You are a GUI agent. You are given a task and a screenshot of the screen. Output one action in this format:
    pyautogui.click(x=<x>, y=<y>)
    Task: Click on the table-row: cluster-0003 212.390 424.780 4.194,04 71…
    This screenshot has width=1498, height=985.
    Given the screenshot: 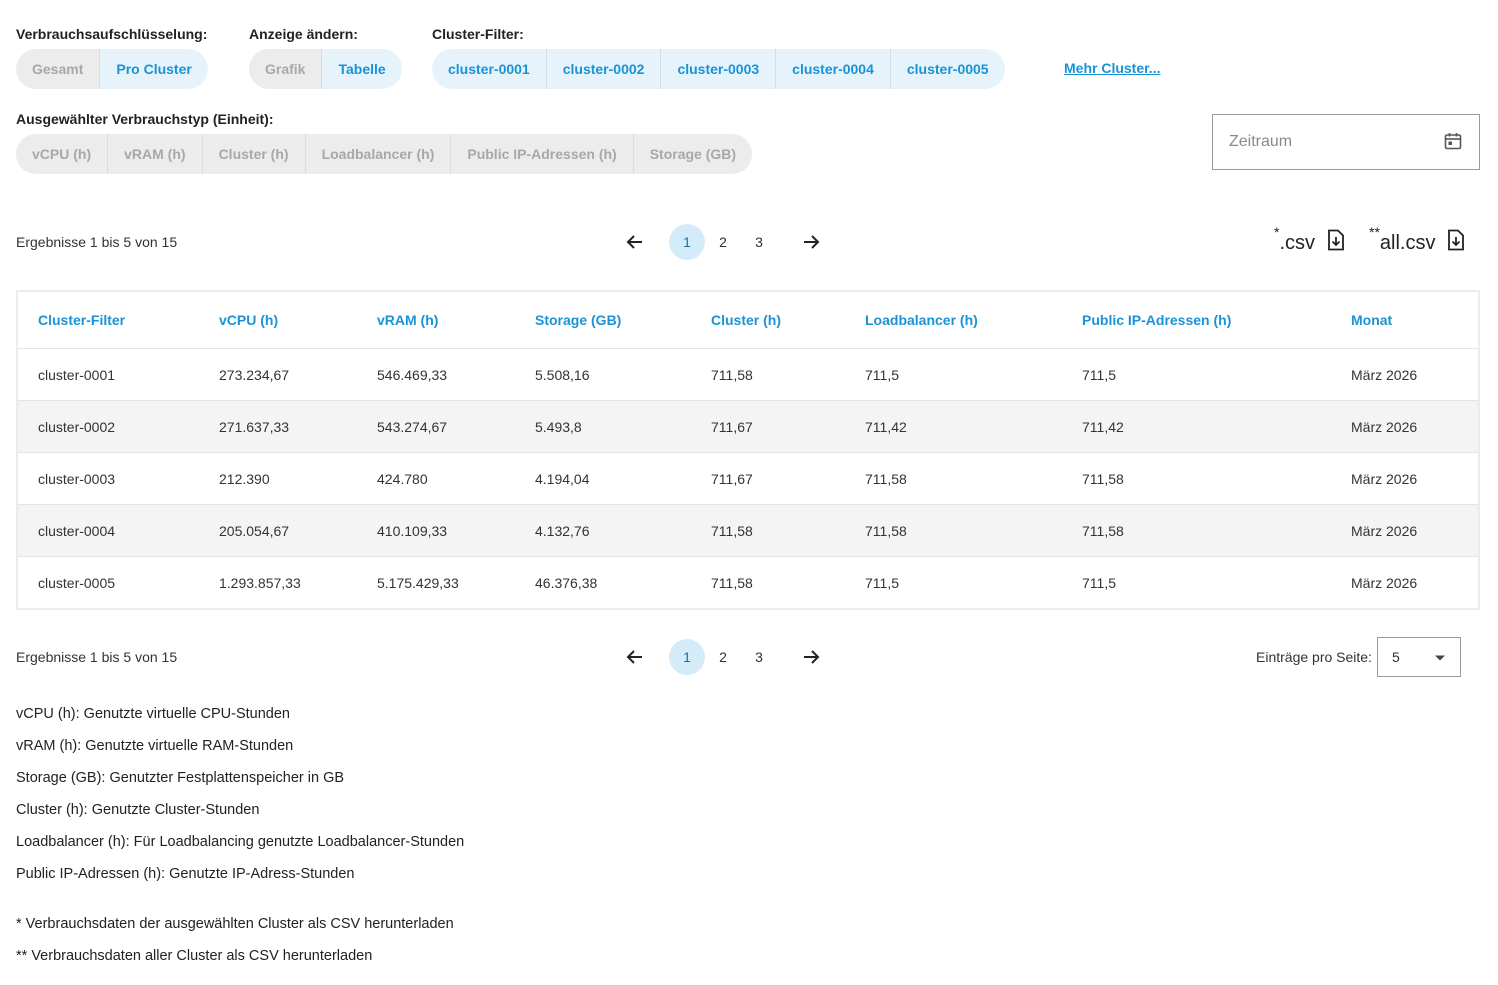 What is the action you would take?
    pyautogui.click(x=748, y=478)
    